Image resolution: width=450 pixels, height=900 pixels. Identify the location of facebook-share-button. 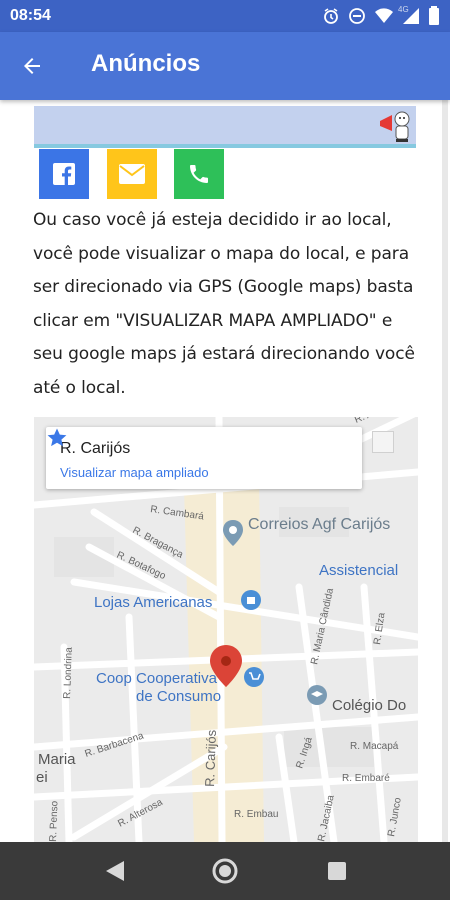
(64, 174).